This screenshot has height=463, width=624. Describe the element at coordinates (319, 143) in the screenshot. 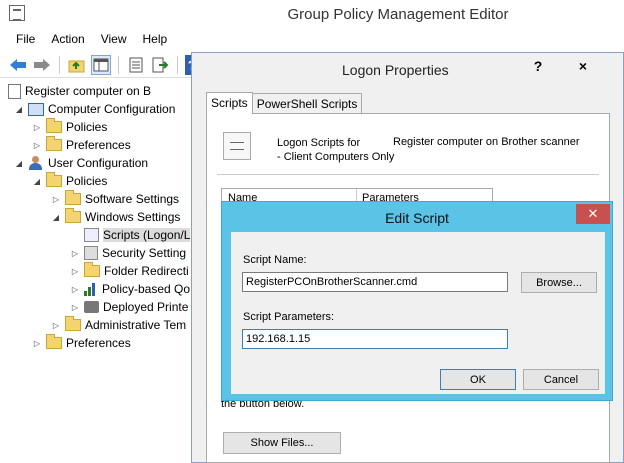

I see `desc-line: Logon Scripts for` at that location.